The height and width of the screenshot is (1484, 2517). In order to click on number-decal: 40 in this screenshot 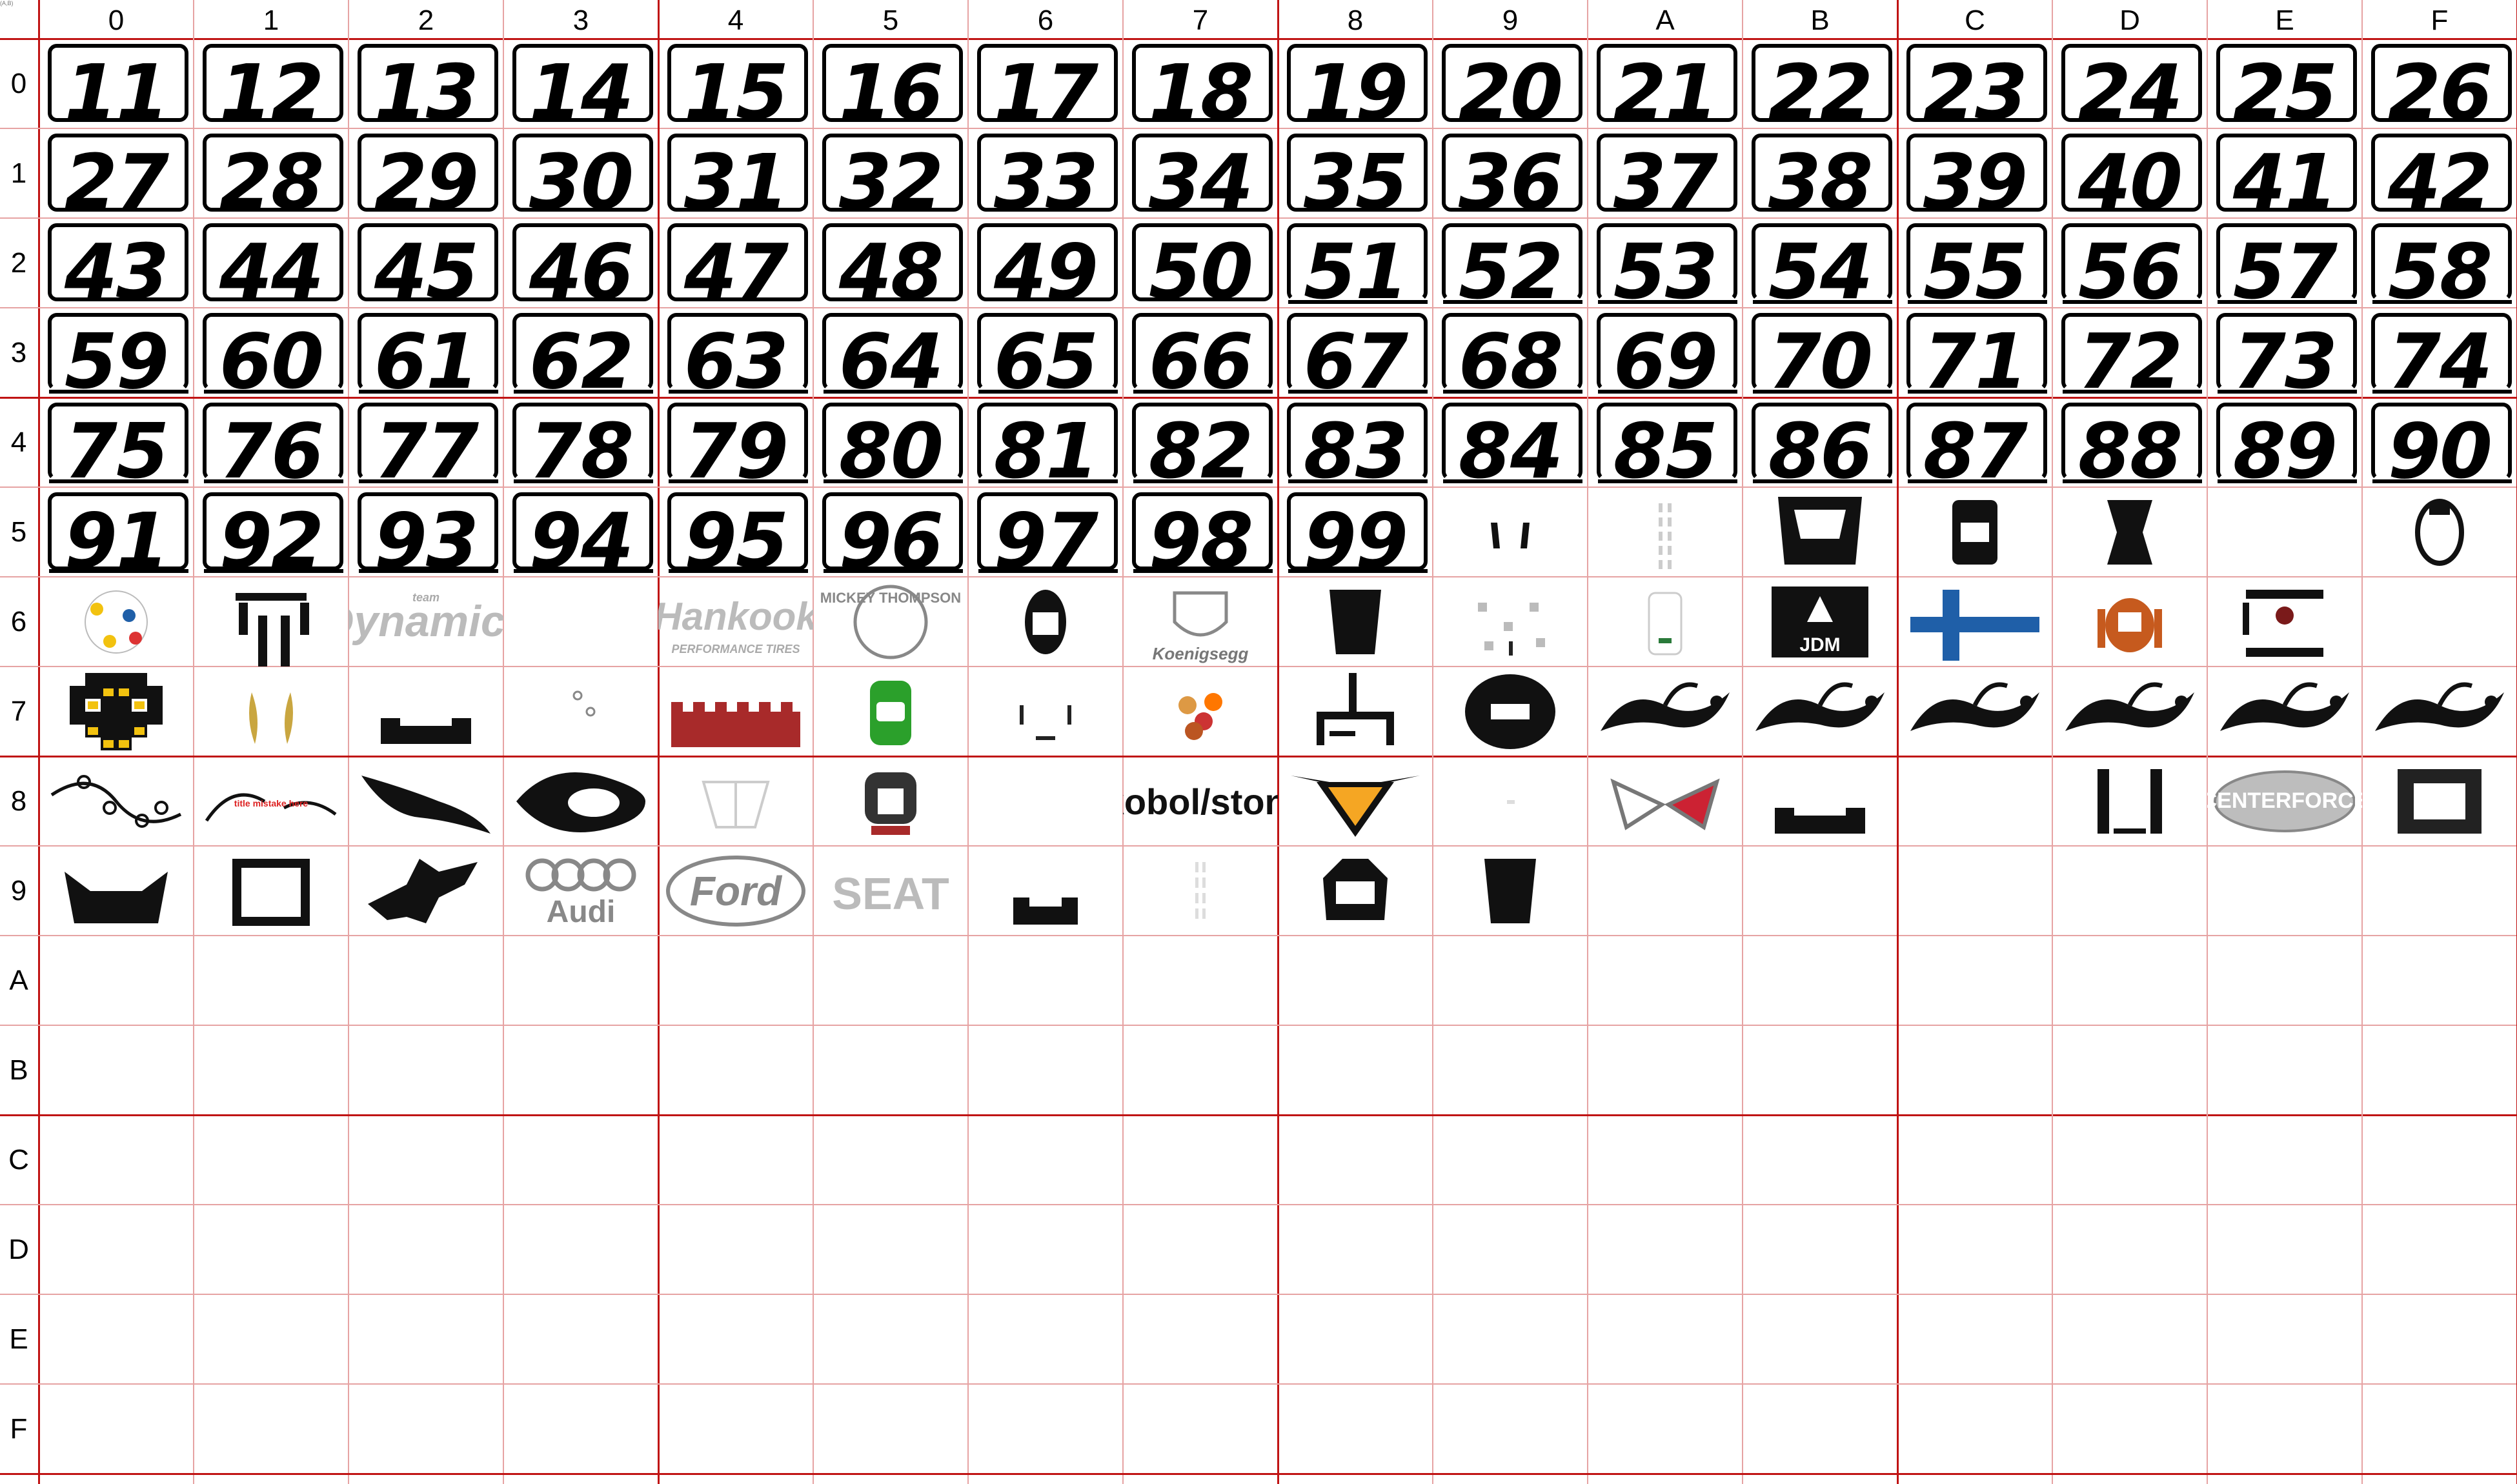, I will do `click(2129, 173)`.